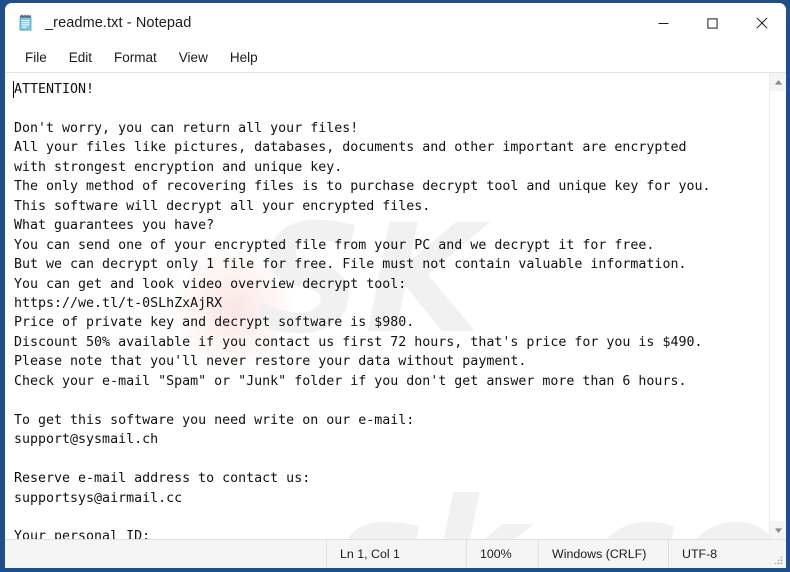  Describe the element at coordinates (603, 554) in the screenshot. I see `status-line-ending: Windows (CRLF)` at that location.